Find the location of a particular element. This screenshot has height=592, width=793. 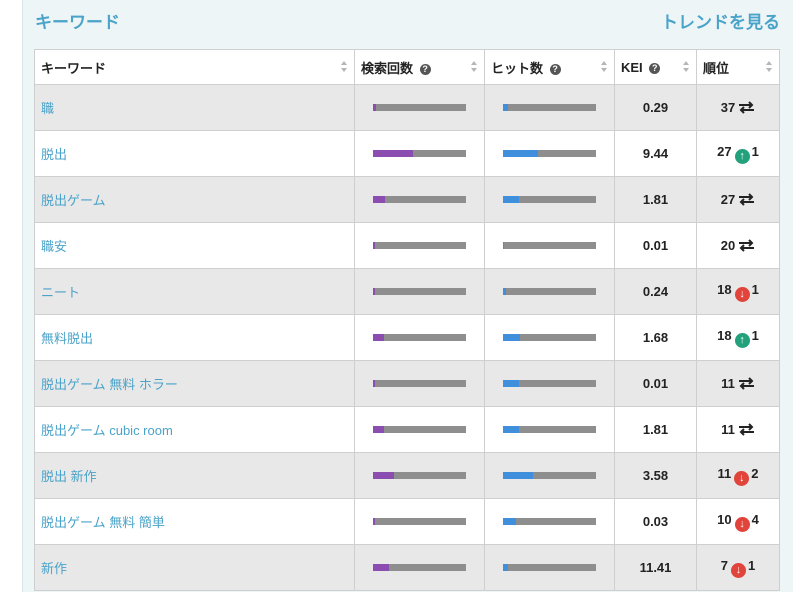

column-header-label: 検索回数 is located at coordinates (387, 68).